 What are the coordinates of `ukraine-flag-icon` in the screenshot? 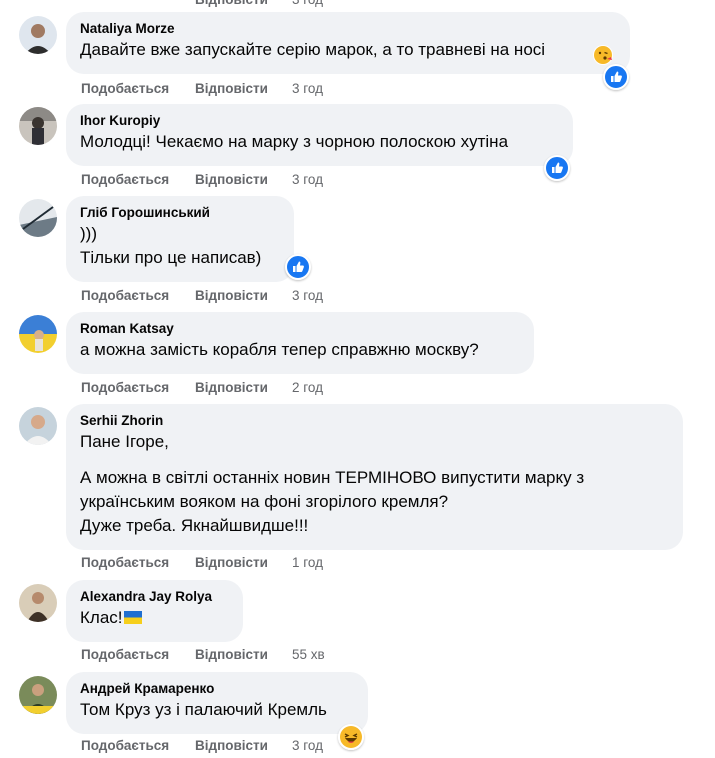 It's located at (132, 615).